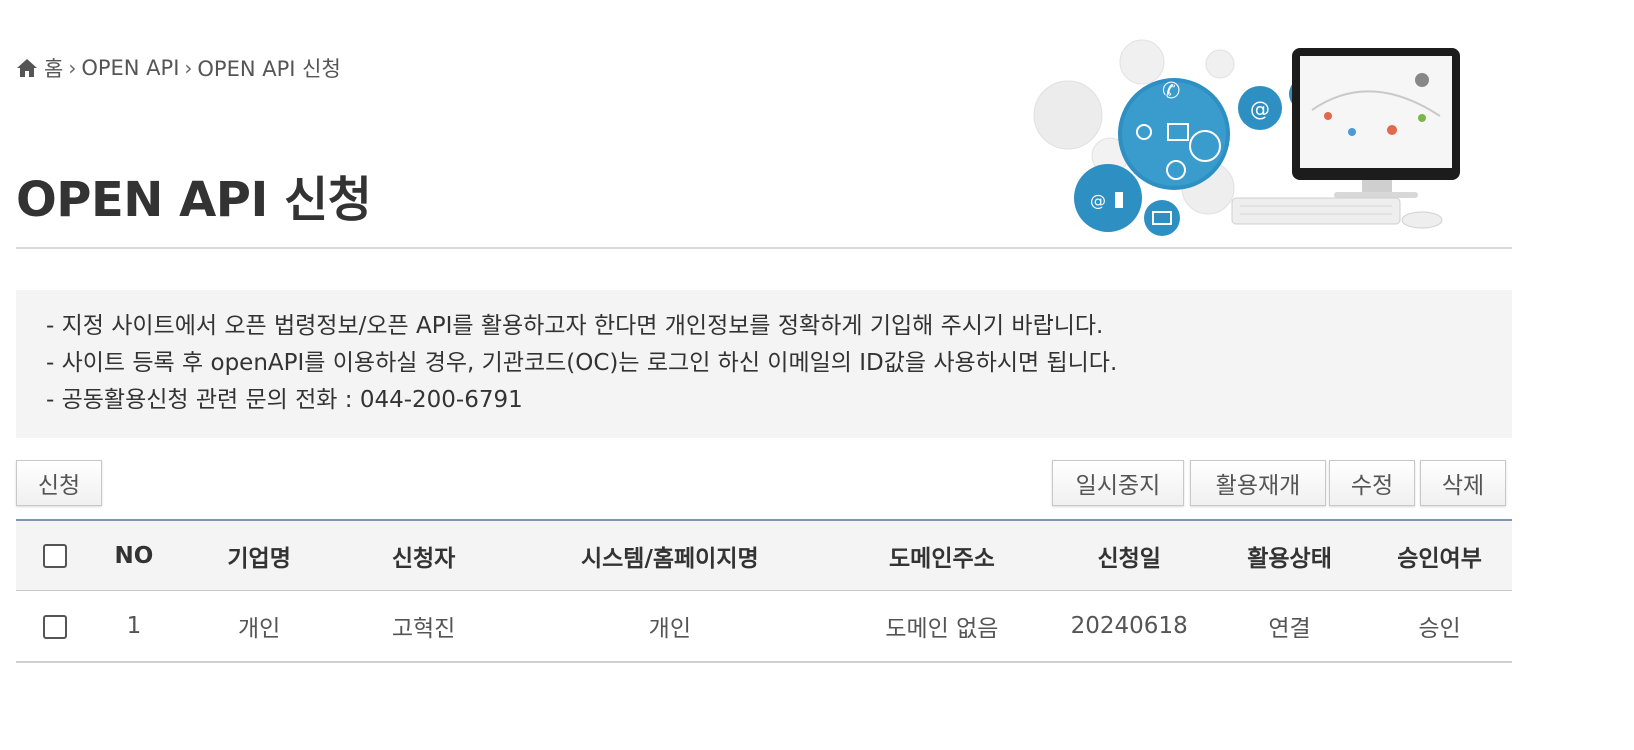  Describe the element at coordinates (669, 629) in the screenshot. I see `table-cell-system-name: 개인` at that location.